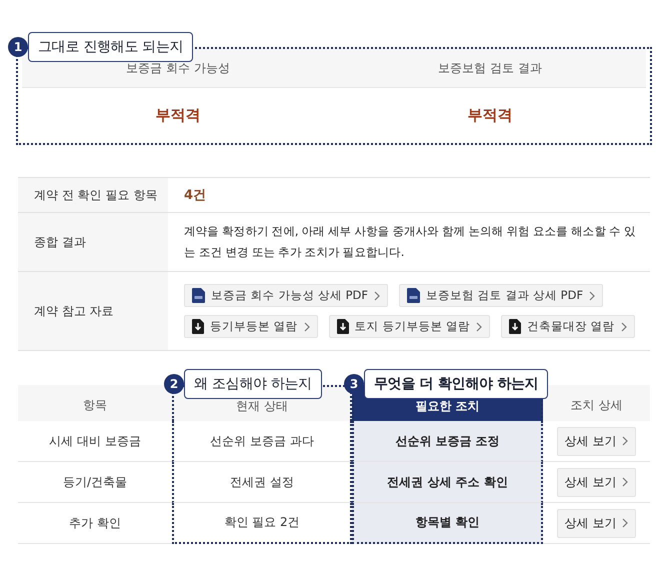  I want to click on row-label: 계약 전 확인 필요 항목, so click(93, 195).